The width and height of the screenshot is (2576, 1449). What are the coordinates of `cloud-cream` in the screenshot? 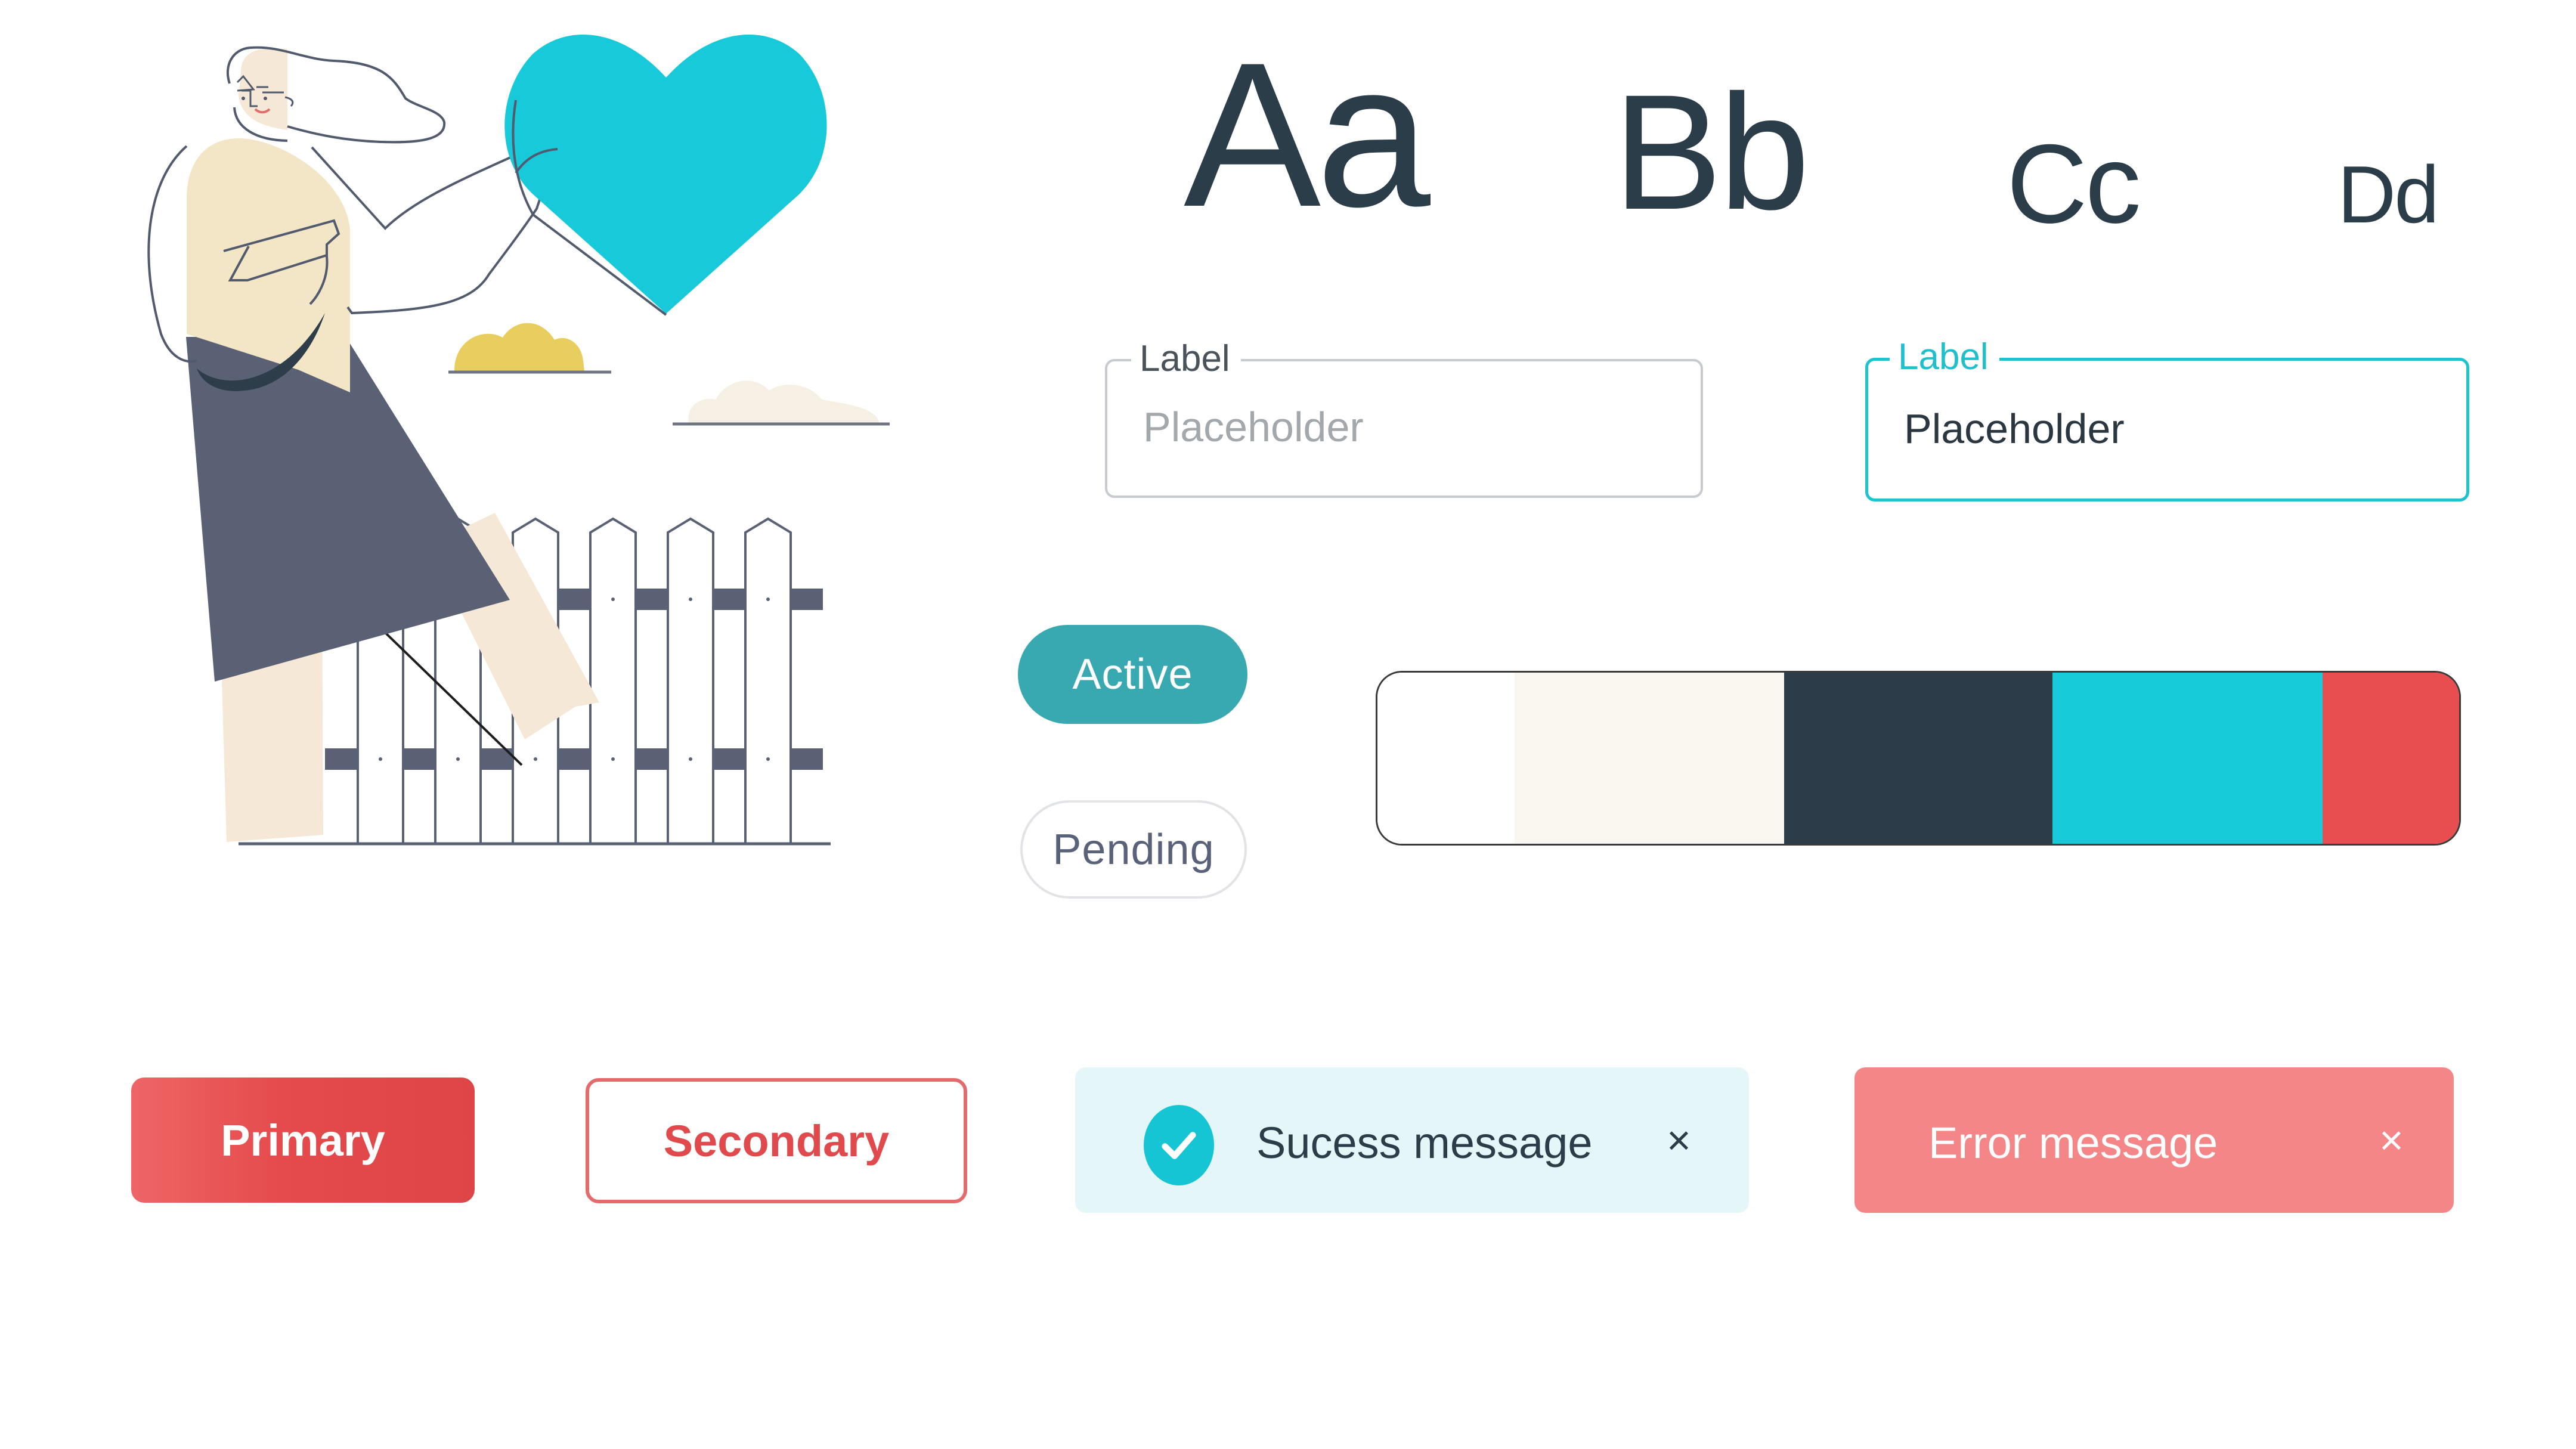 It's located at (781, 403).